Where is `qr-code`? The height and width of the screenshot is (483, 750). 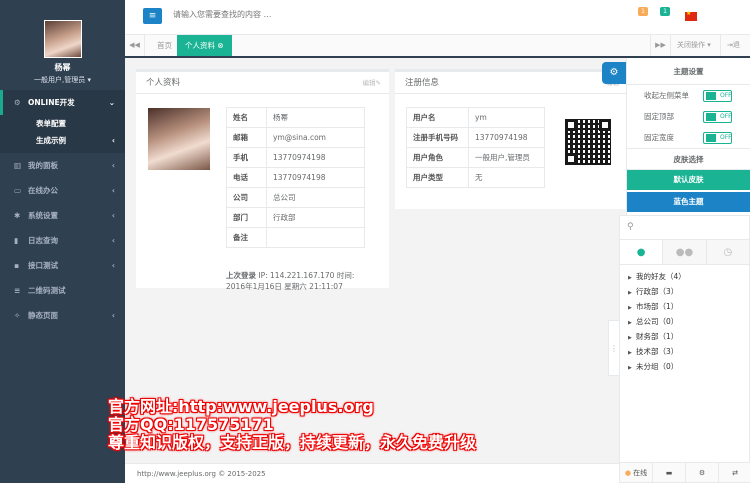 qr-code is located at coordinates (588, 142).